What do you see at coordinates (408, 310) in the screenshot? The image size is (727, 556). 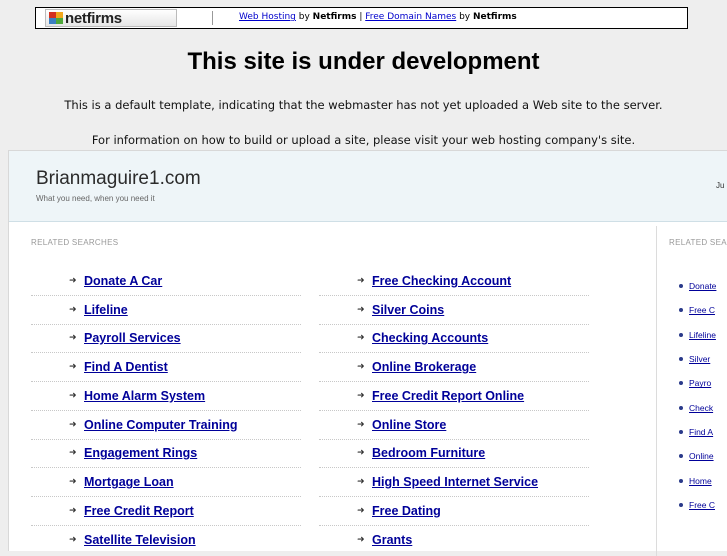 I see `search-link: Silver Coins` at bounding box center [408, 310].